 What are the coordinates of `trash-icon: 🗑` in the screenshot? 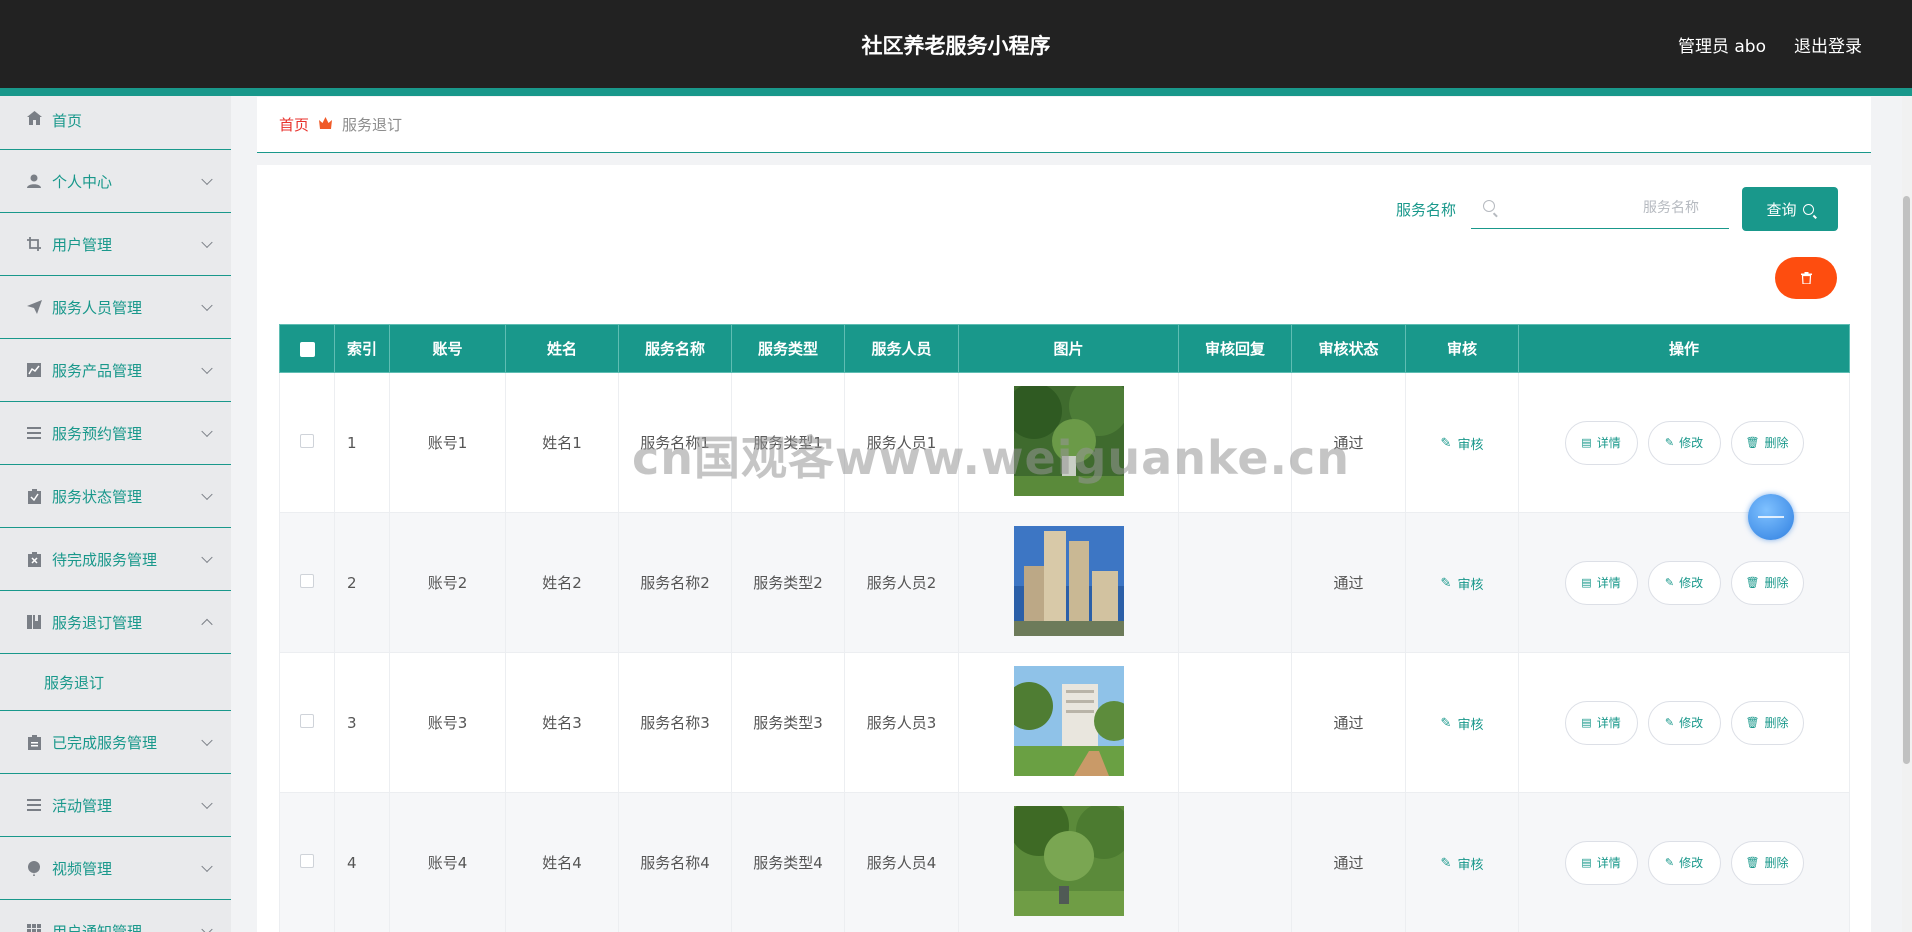 It's located at (1752, 862).